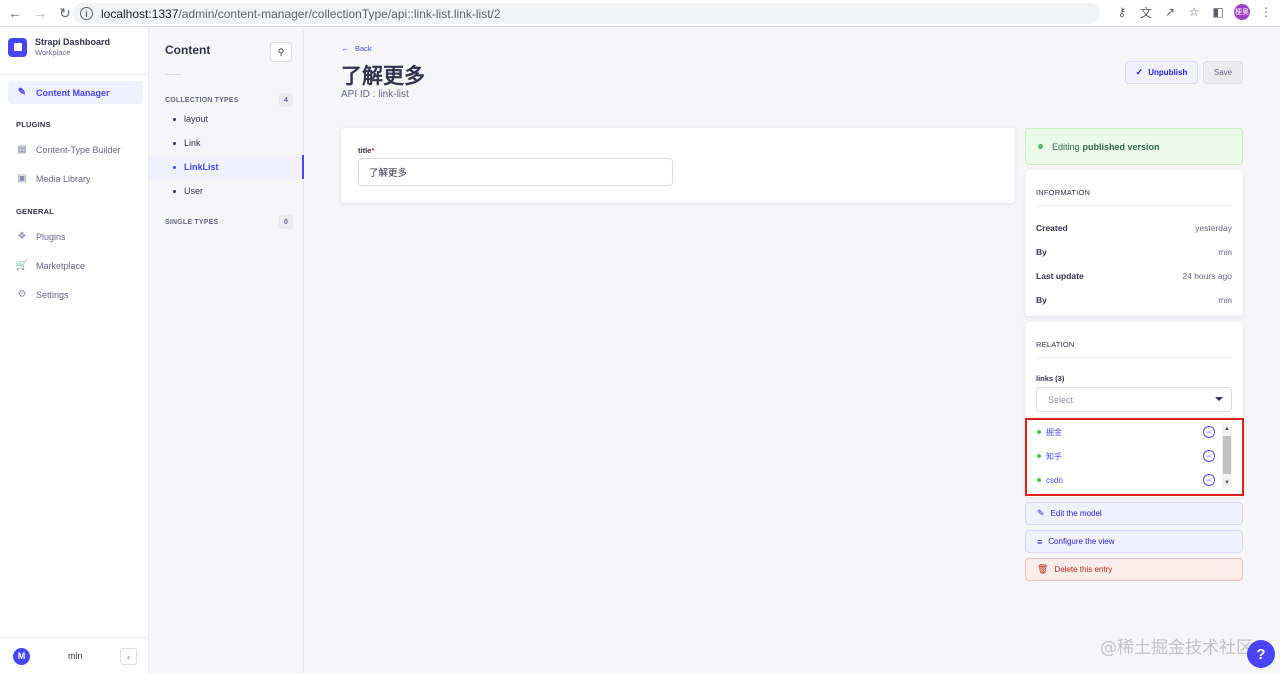 This screenshot has width=1280, height=674. What do you see at coordinates (1040, 146) in the screenshot?
I see `status-dot` at bounding box center [1040, 146].